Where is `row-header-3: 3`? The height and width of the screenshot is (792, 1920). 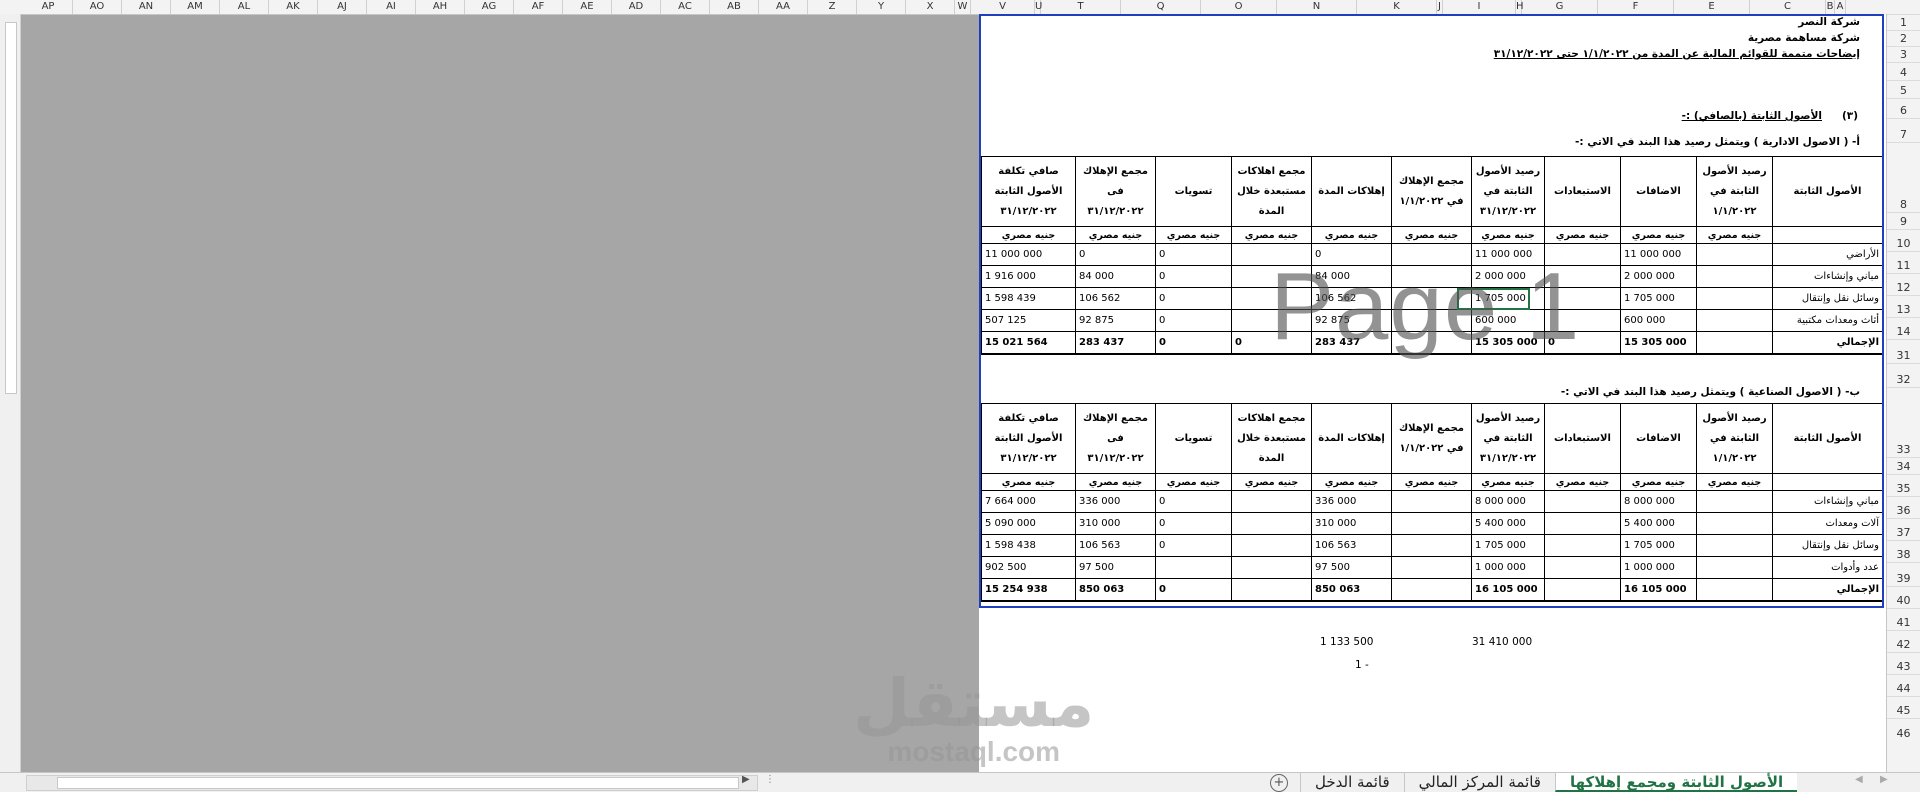 row-header-3: 3 is located at coordinates (1903, 54).